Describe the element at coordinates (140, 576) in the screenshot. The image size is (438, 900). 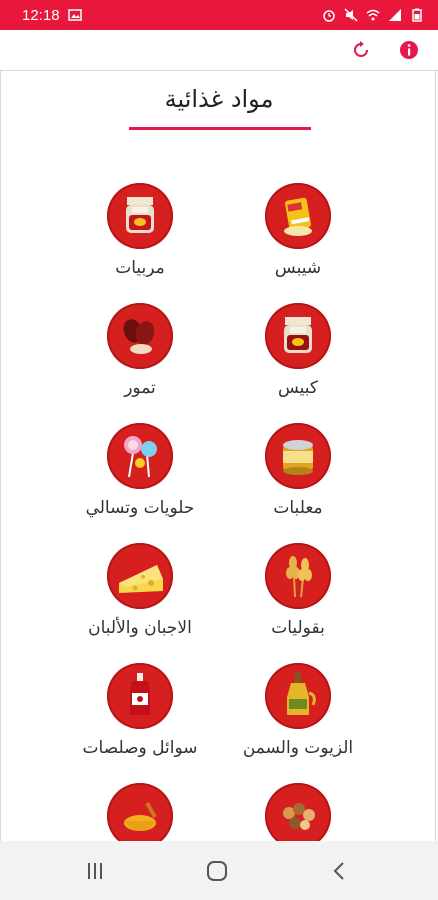
I see `cheese-icon` at that location.